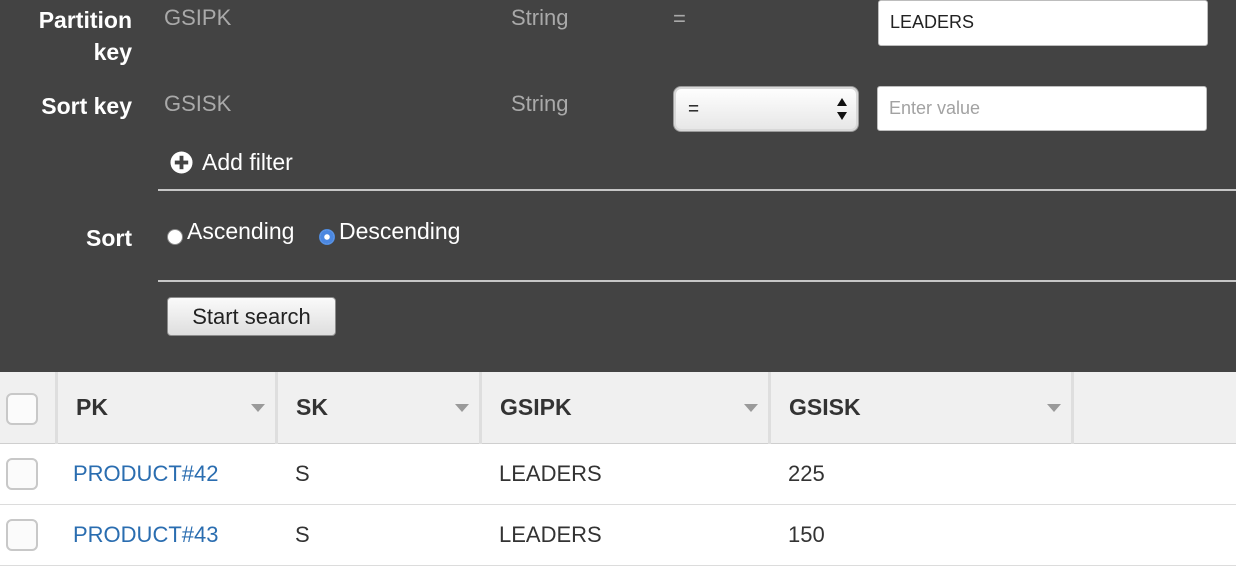 The width and height of the screenshot is (1236, 584). I want to click on up-down-chevron-icon, so click(842, 109).